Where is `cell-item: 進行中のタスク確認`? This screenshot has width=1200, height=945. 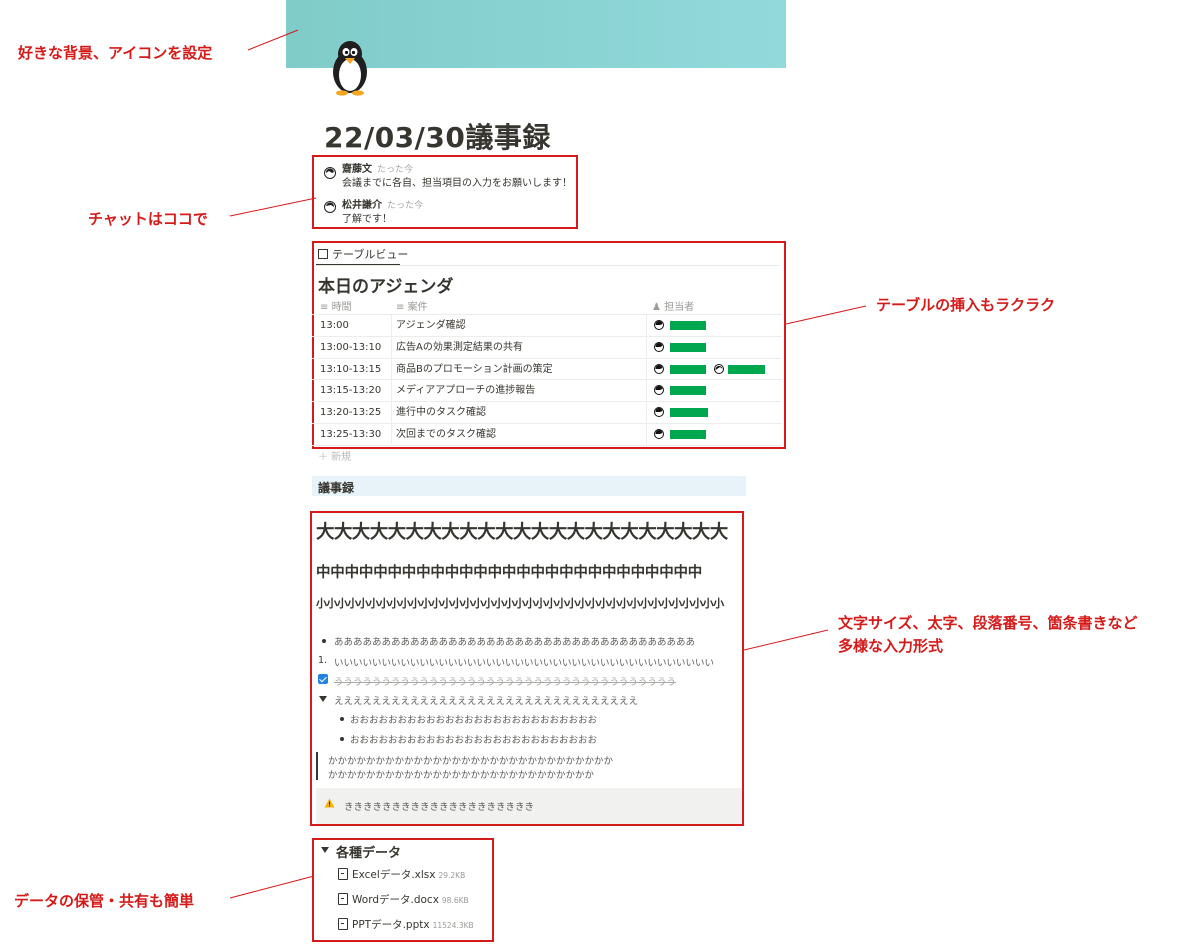 cell-item: 進行中のタスク確認 is located at coordinates (441, 412).